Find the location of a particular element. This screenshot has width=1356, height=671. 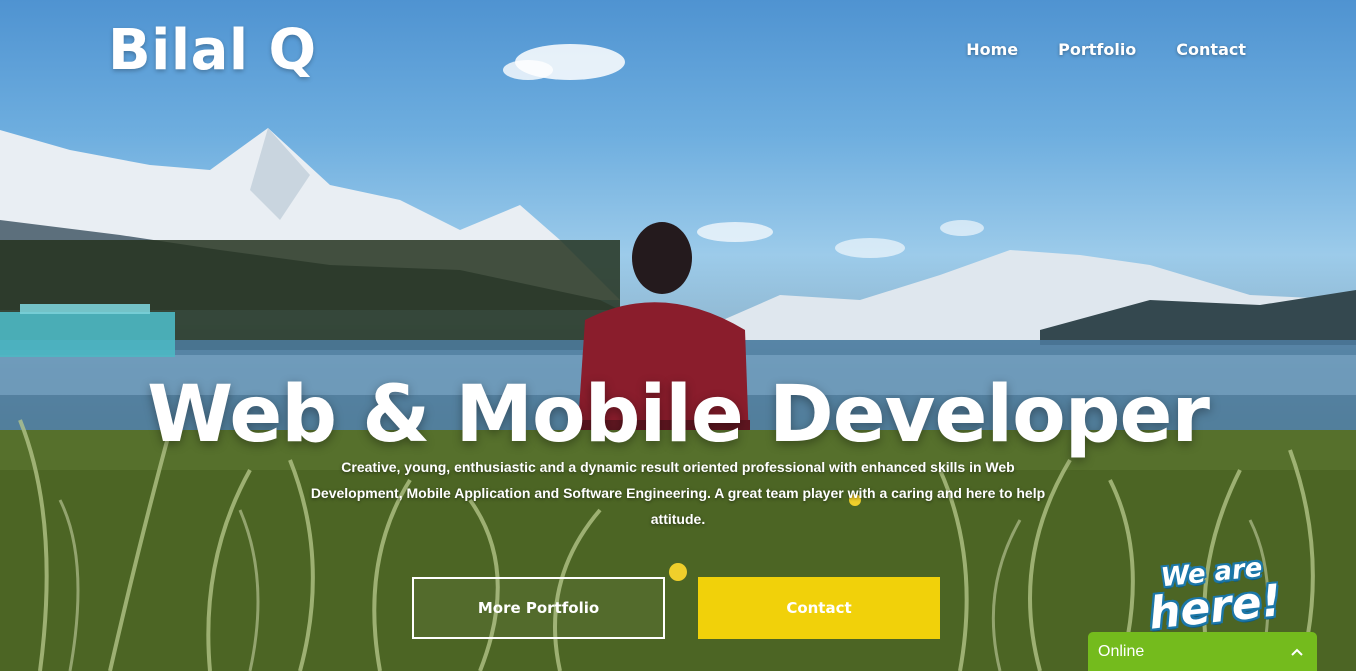

chat-widget-badge: We are here! is located at coordinates (1214, 596).